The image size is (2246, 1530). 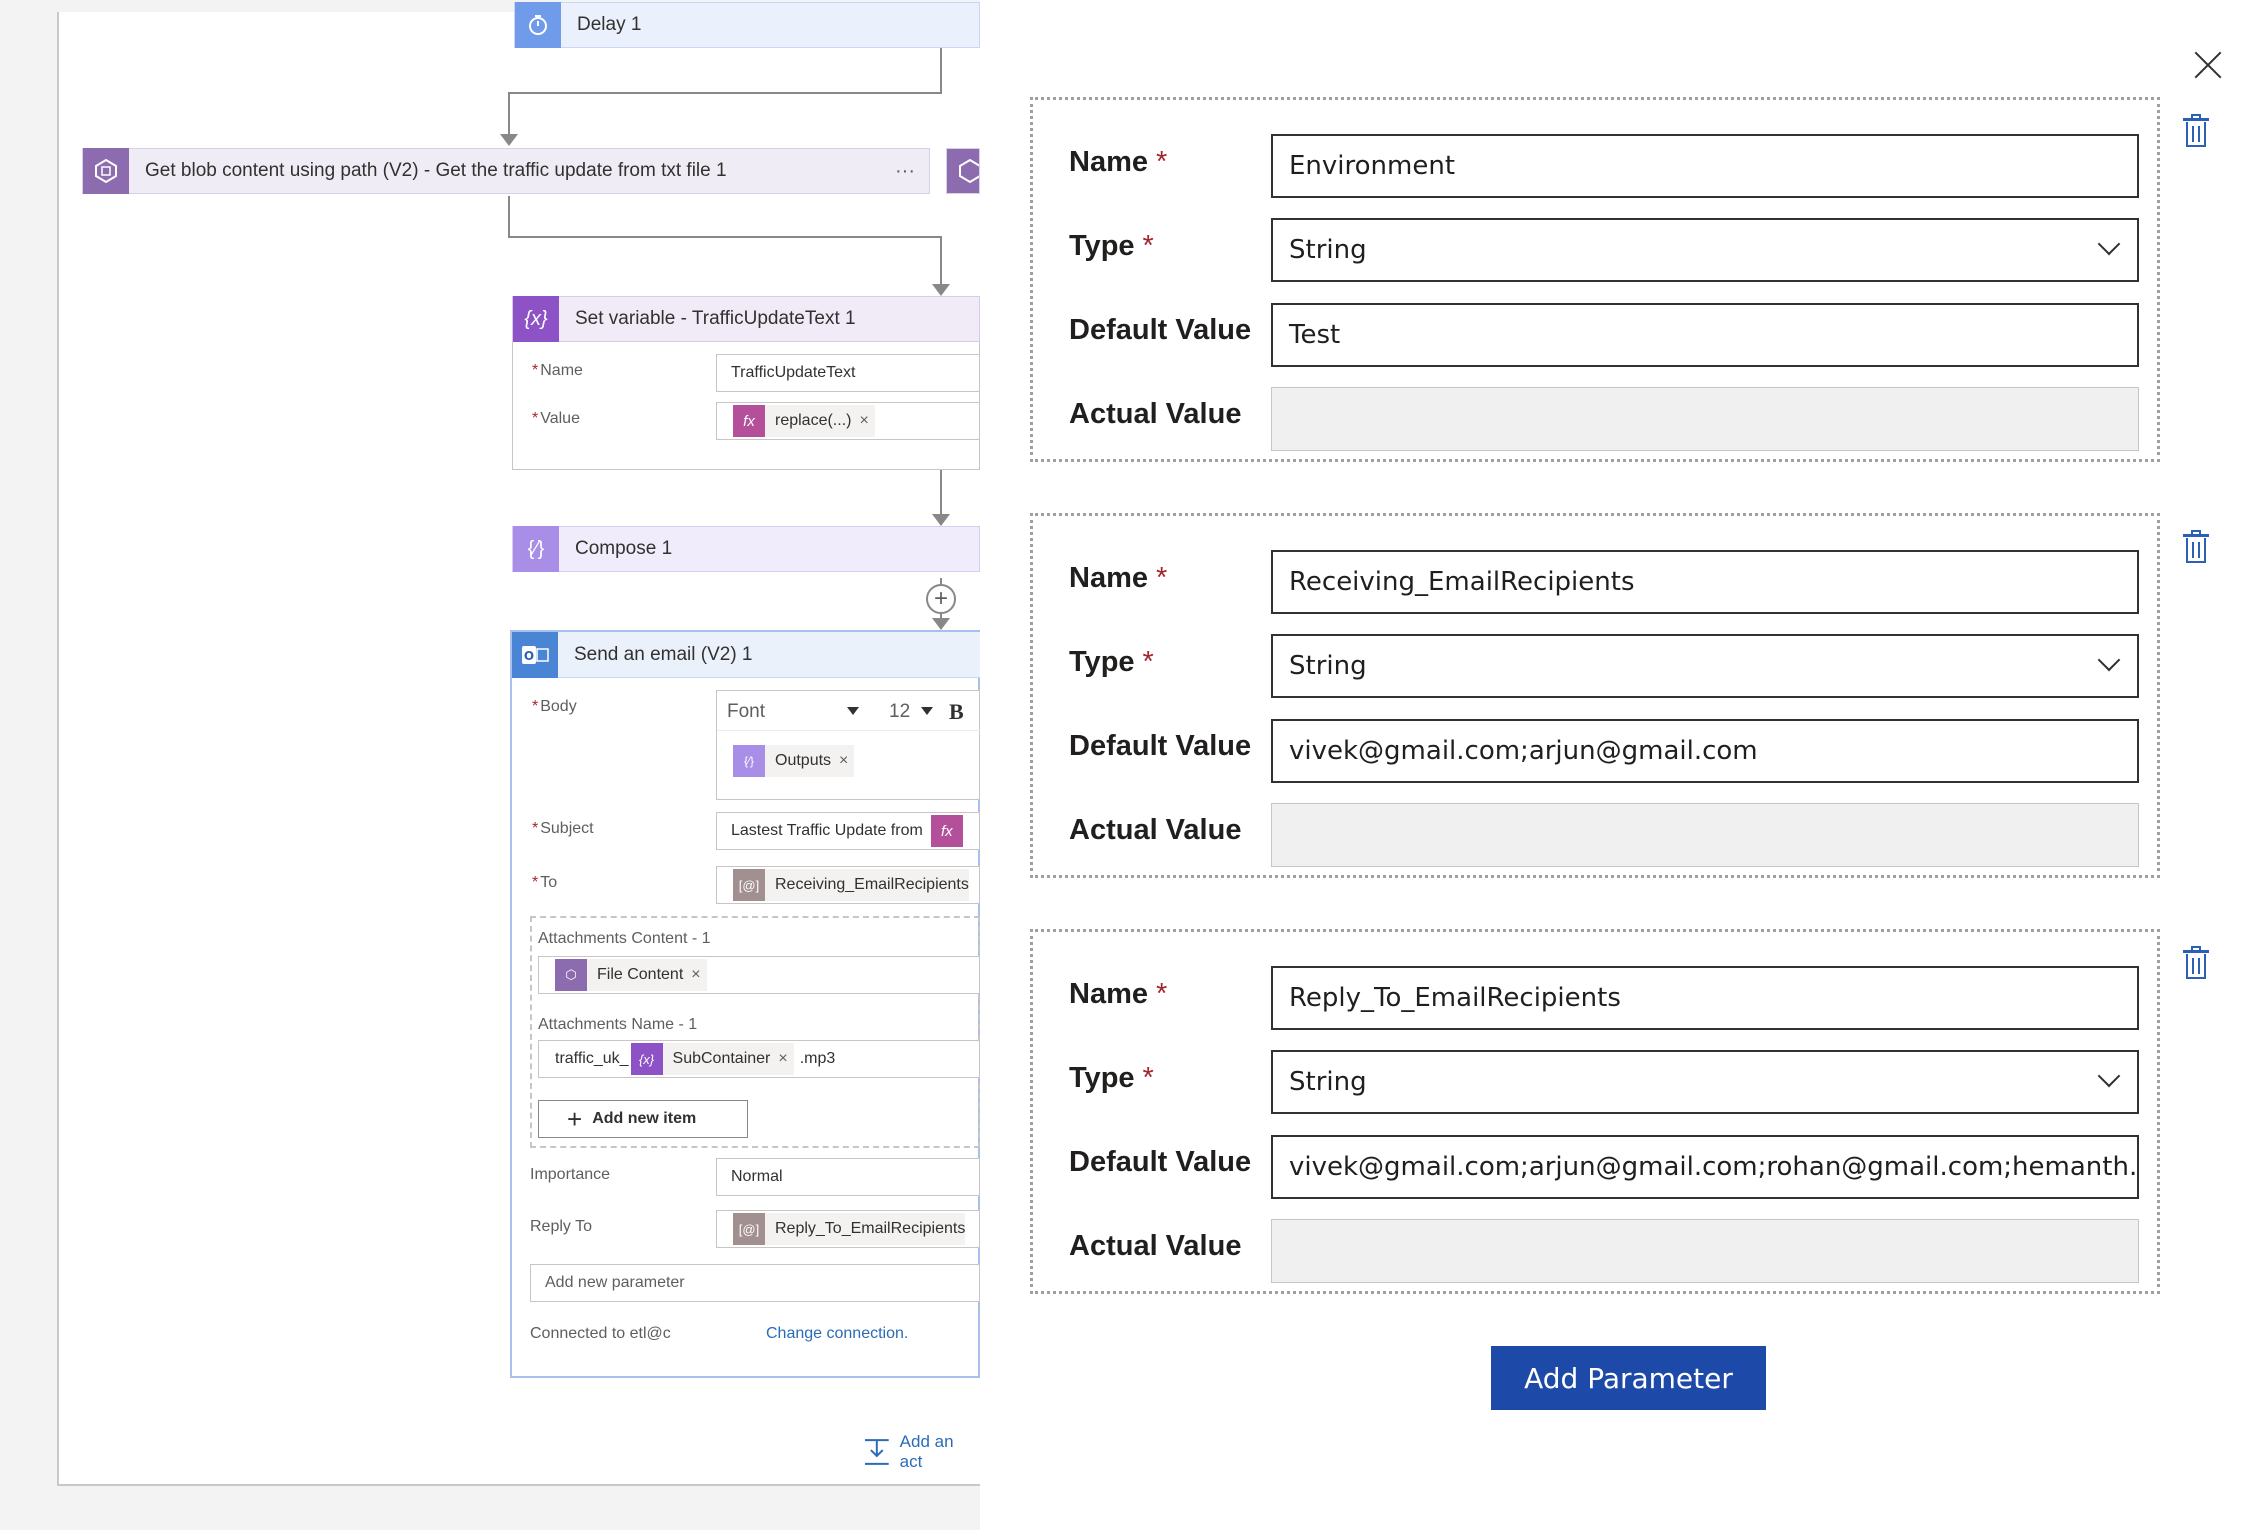 What do you see at coordinates (956, 712) in the screenshot?
I see `bold-button: B` at bounding box center [956, 712].